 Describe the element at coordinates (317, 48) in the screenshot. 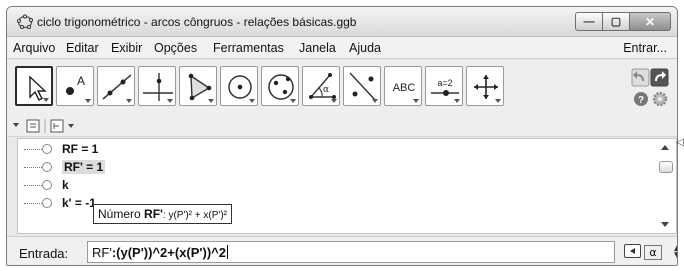

I see `menu-janela: Janela` at that location.